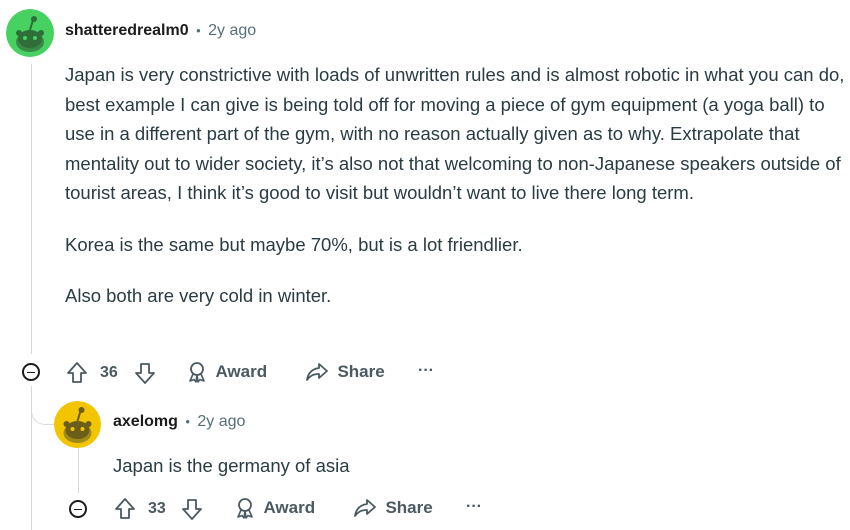 The height and width of the screenshot is (530, 850). I want to click on comment-username: axelomg, so click(145, 421).